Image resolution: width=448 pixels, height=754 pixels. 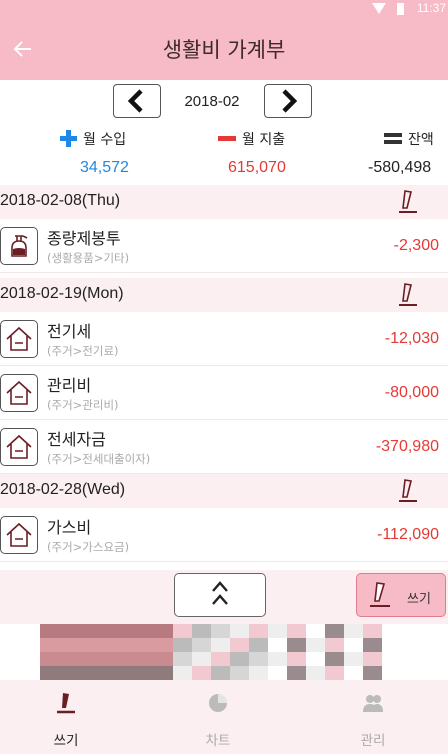 I want to click on tab-manage: 관리, so click(x=373, y=717).